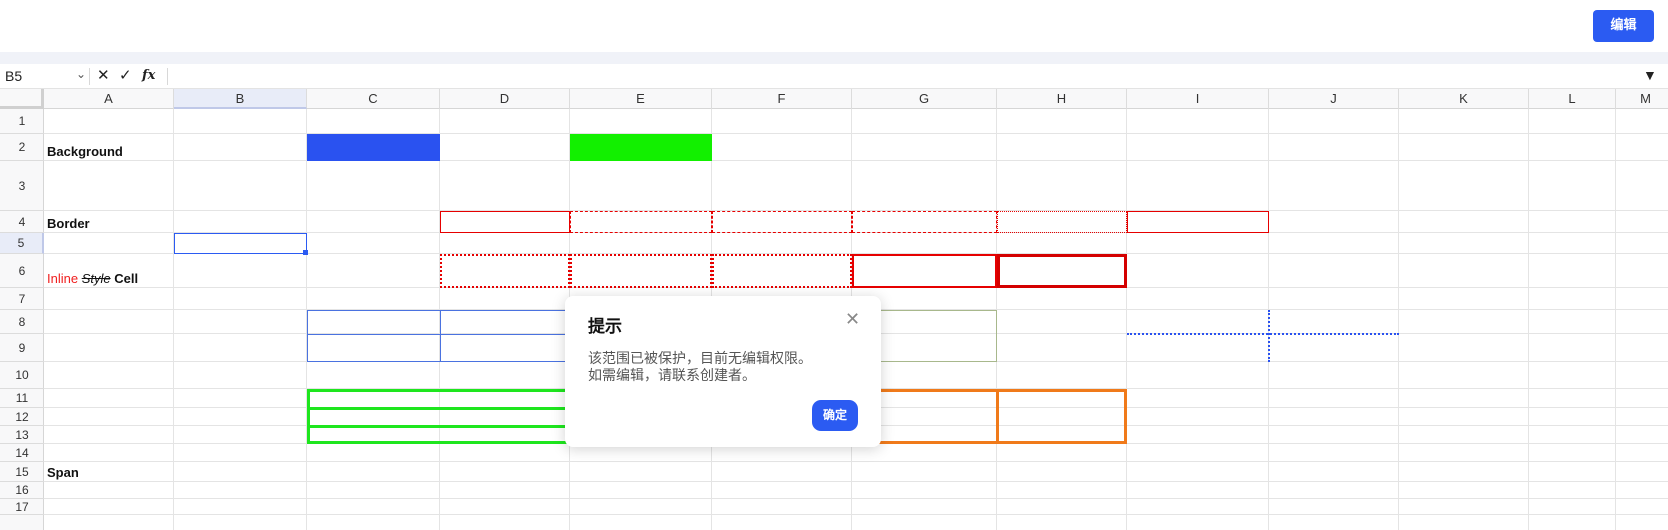 The image size is (1668, 530). I want to click on chevron-down-icon: ⌄, so click(81, 74).